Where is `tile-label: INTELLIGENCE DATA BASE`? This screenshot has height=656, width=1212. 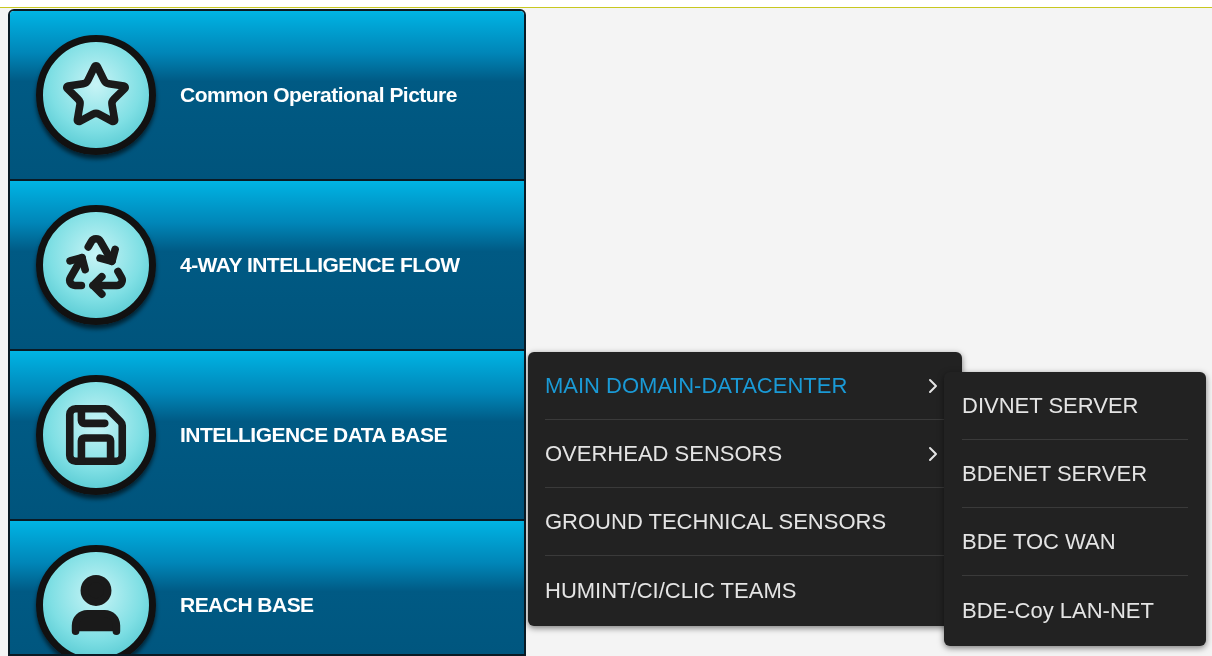
tile-label: INTELLIGENCE DATA BASE is located at coordinates (313, 435).